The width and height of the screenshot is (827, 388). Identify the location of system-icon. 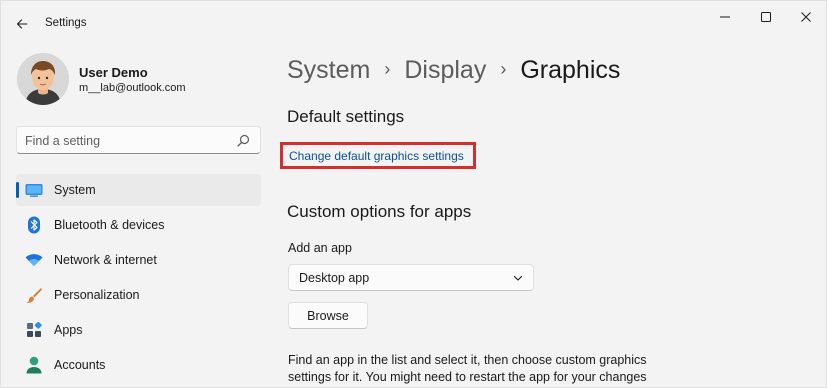
(34, 190).